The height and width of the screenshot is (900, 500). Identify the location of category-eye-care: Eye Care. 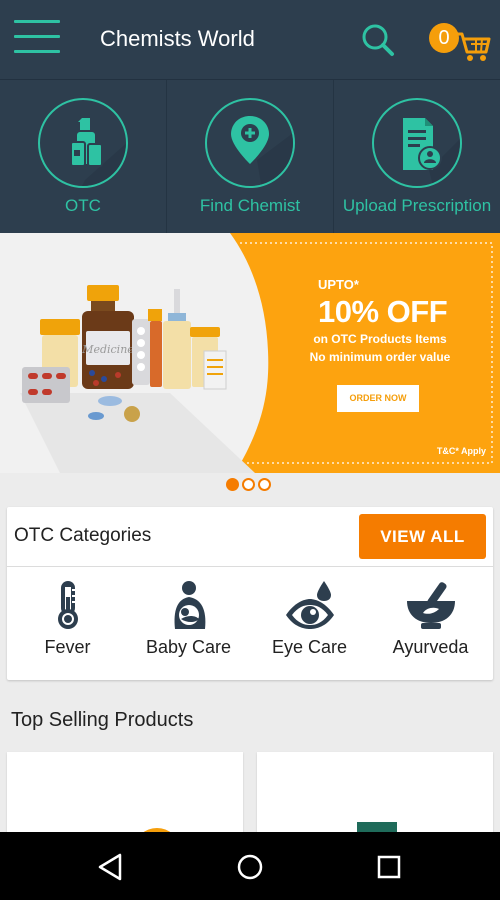
(309, 618).